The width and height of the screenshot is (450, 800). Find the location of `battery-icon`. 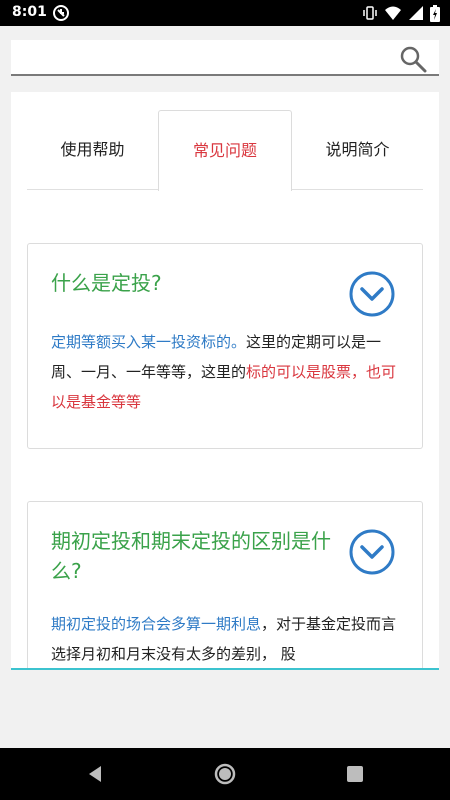

battery-icon is located at coordinates (435, 13).